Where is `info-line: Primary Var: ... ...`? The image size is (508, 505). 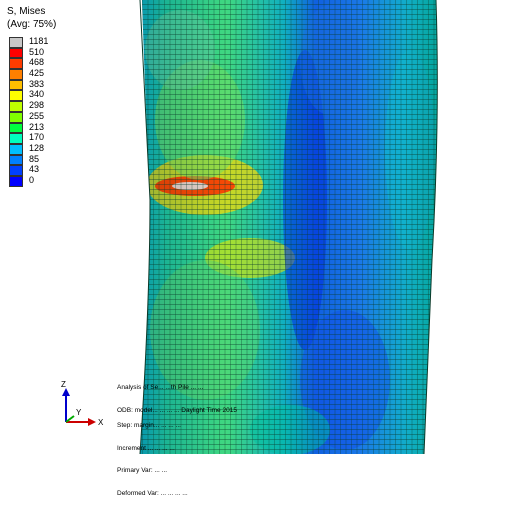 info-line: Primary Var: ... ... is located at coordinates (142, 470).